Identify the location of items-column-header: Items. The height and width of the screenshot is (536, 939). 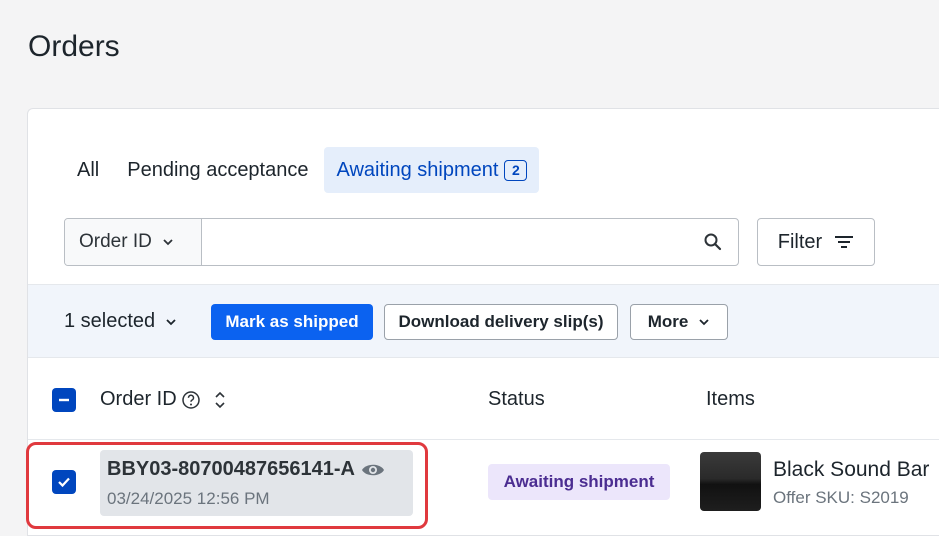
(730, 399).